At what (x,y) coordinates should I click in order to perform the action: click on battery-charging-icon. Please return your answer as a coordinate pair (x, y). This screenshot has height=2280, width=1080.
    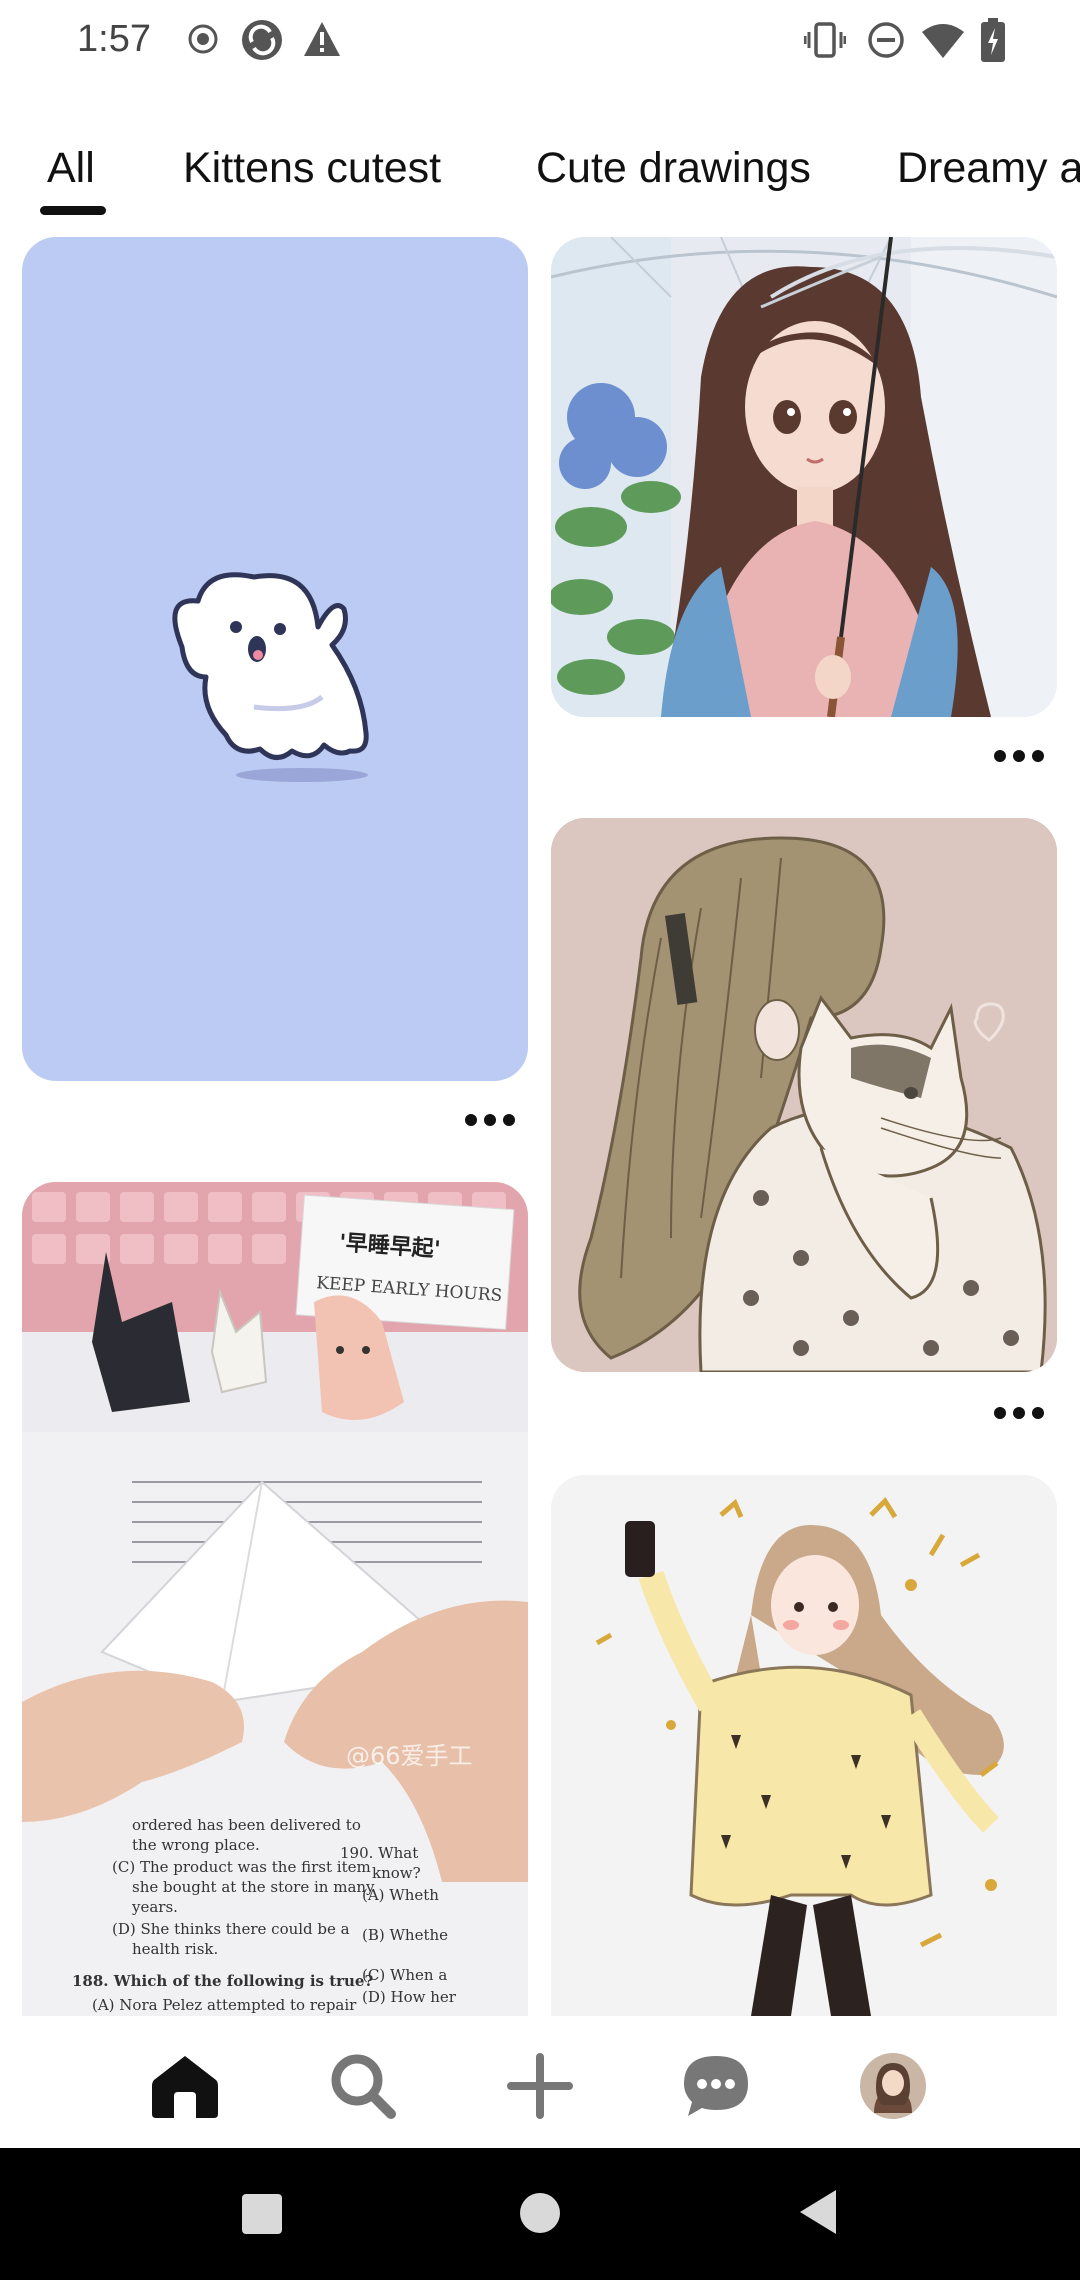
    Looking at the image, I should click on (993, 40).